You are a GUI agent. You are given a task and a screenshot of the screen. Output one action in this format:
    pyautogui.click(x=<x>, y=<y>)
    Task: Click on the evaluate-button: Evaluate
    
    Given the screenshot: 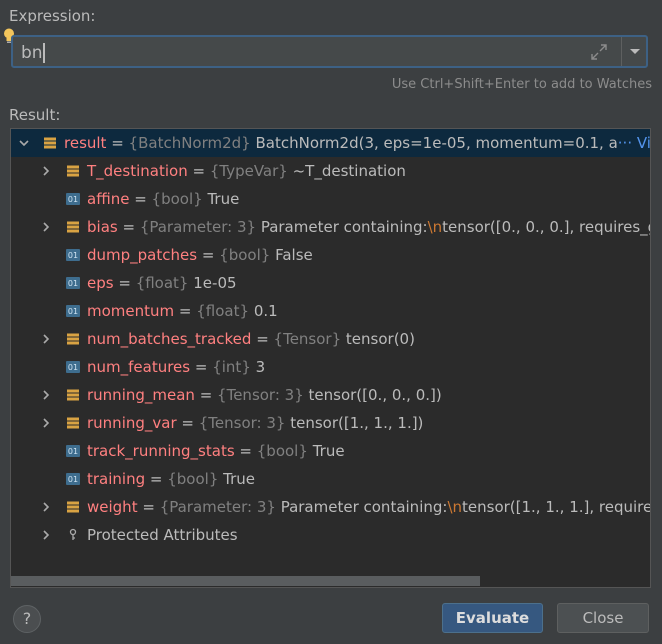 What is the action you would take?
    pyautogui.click(x=492, y=618)
    